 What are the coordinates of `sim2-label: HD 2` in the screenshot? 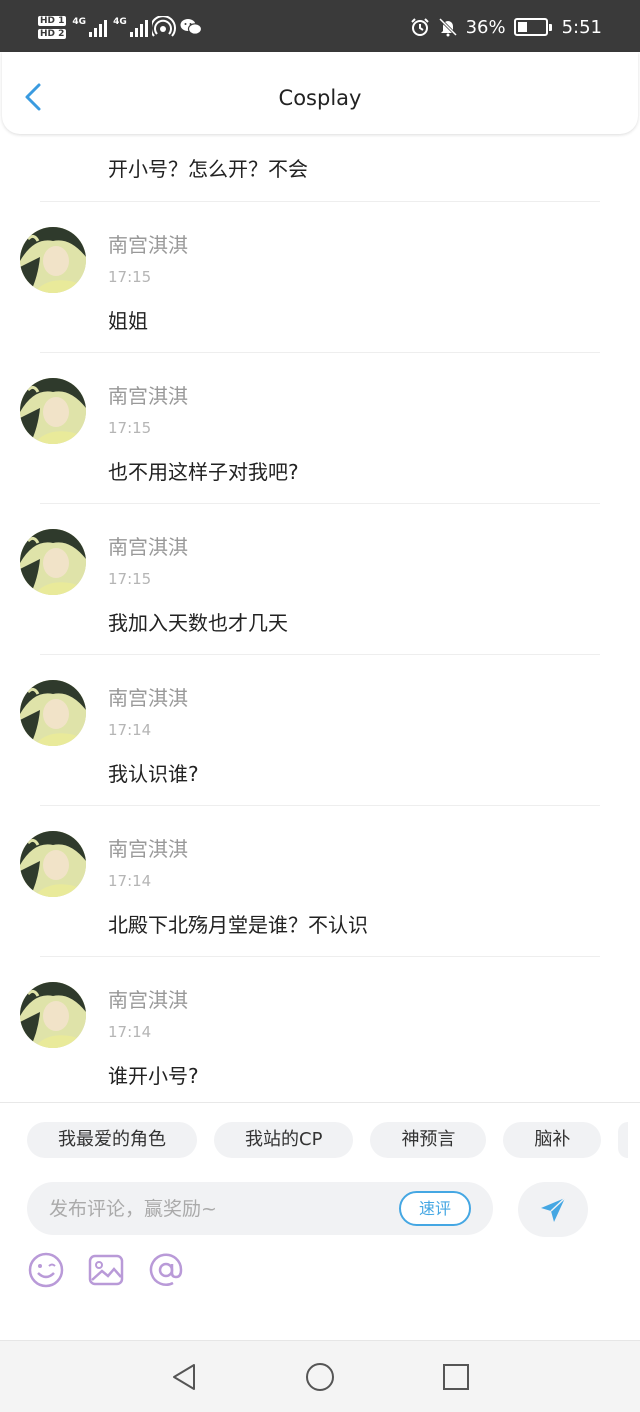 It's located at (52, 33).